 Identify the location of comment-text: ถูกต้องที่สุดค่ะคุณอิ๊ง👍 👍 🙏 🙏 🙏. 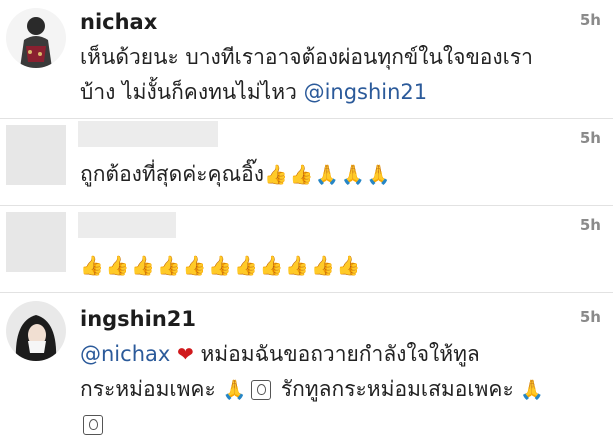
(330, 174).